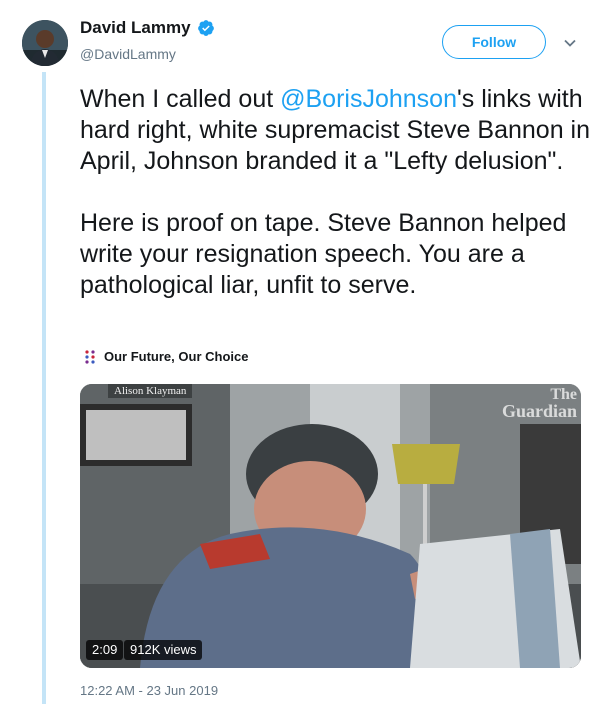 This screenshot has width=596, height=704. I want to click on event-link: Our Future, Our Choice, so click(166, 356).